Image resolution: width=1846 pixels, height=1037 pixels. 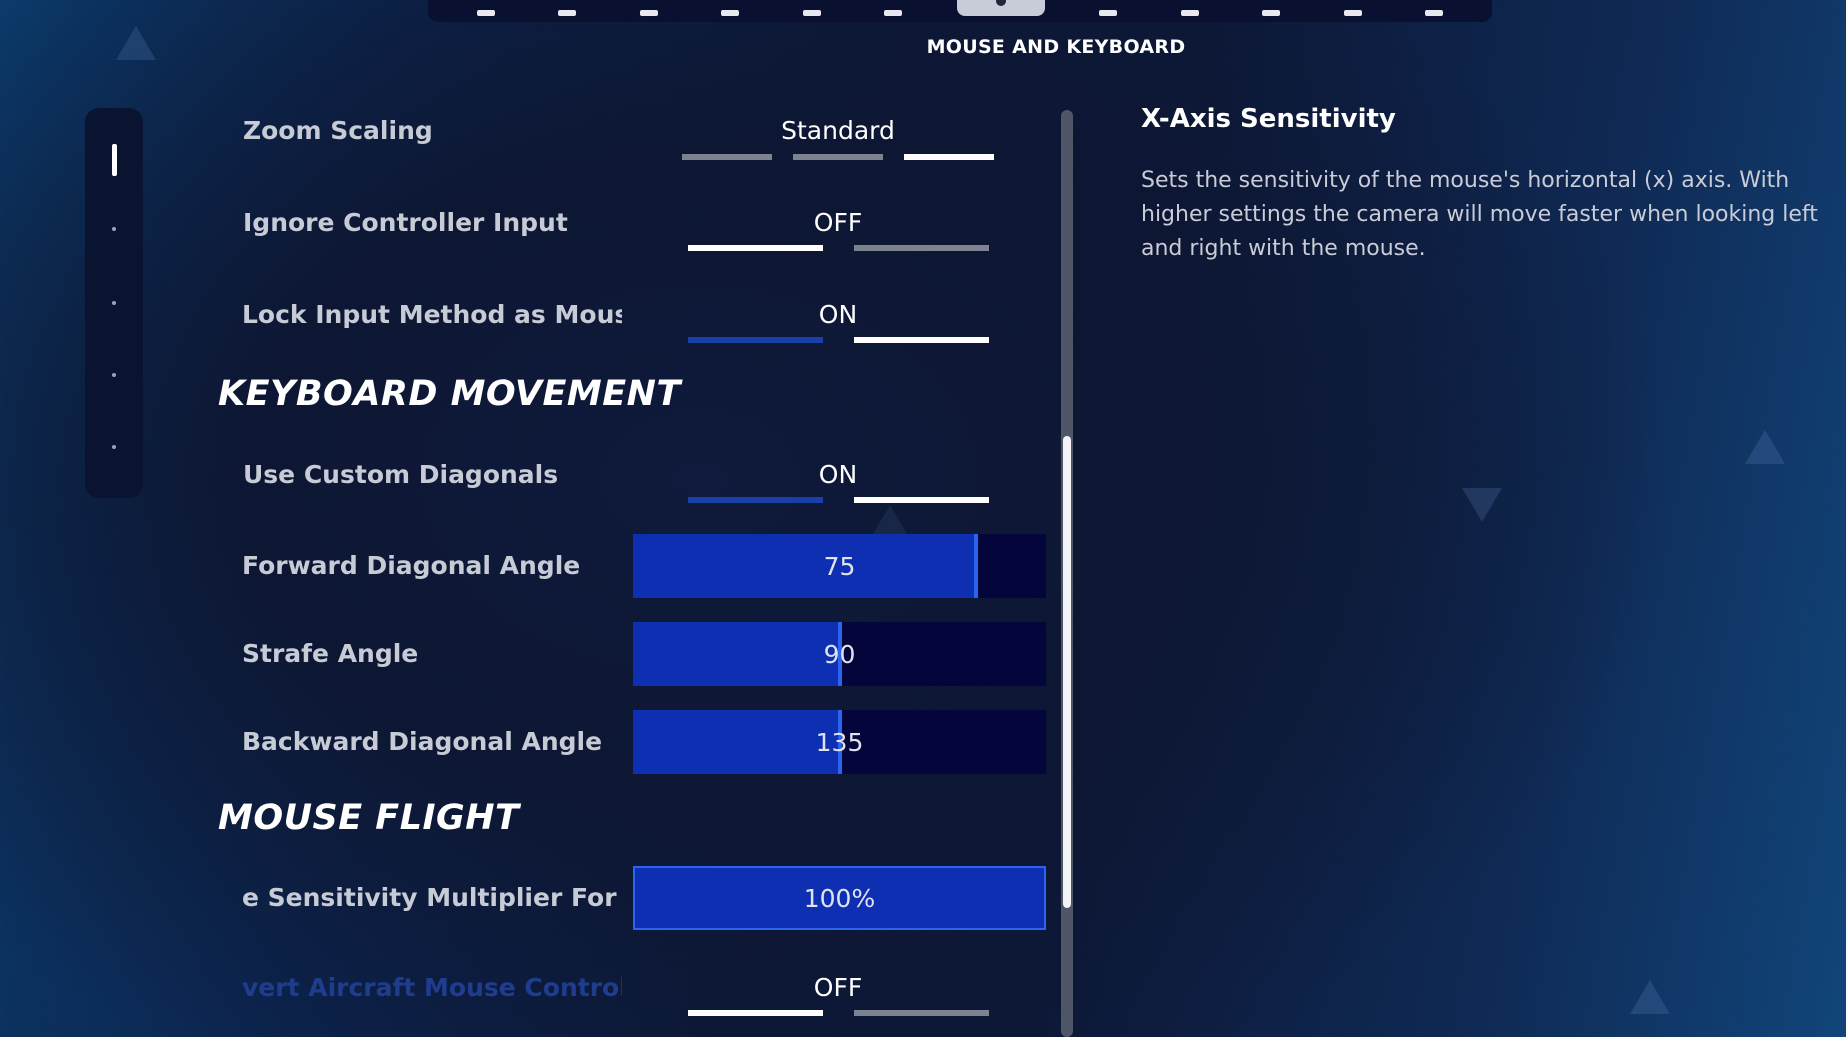 I want to click on custom-diagonals-off-segment, so click(x=755, y=500).